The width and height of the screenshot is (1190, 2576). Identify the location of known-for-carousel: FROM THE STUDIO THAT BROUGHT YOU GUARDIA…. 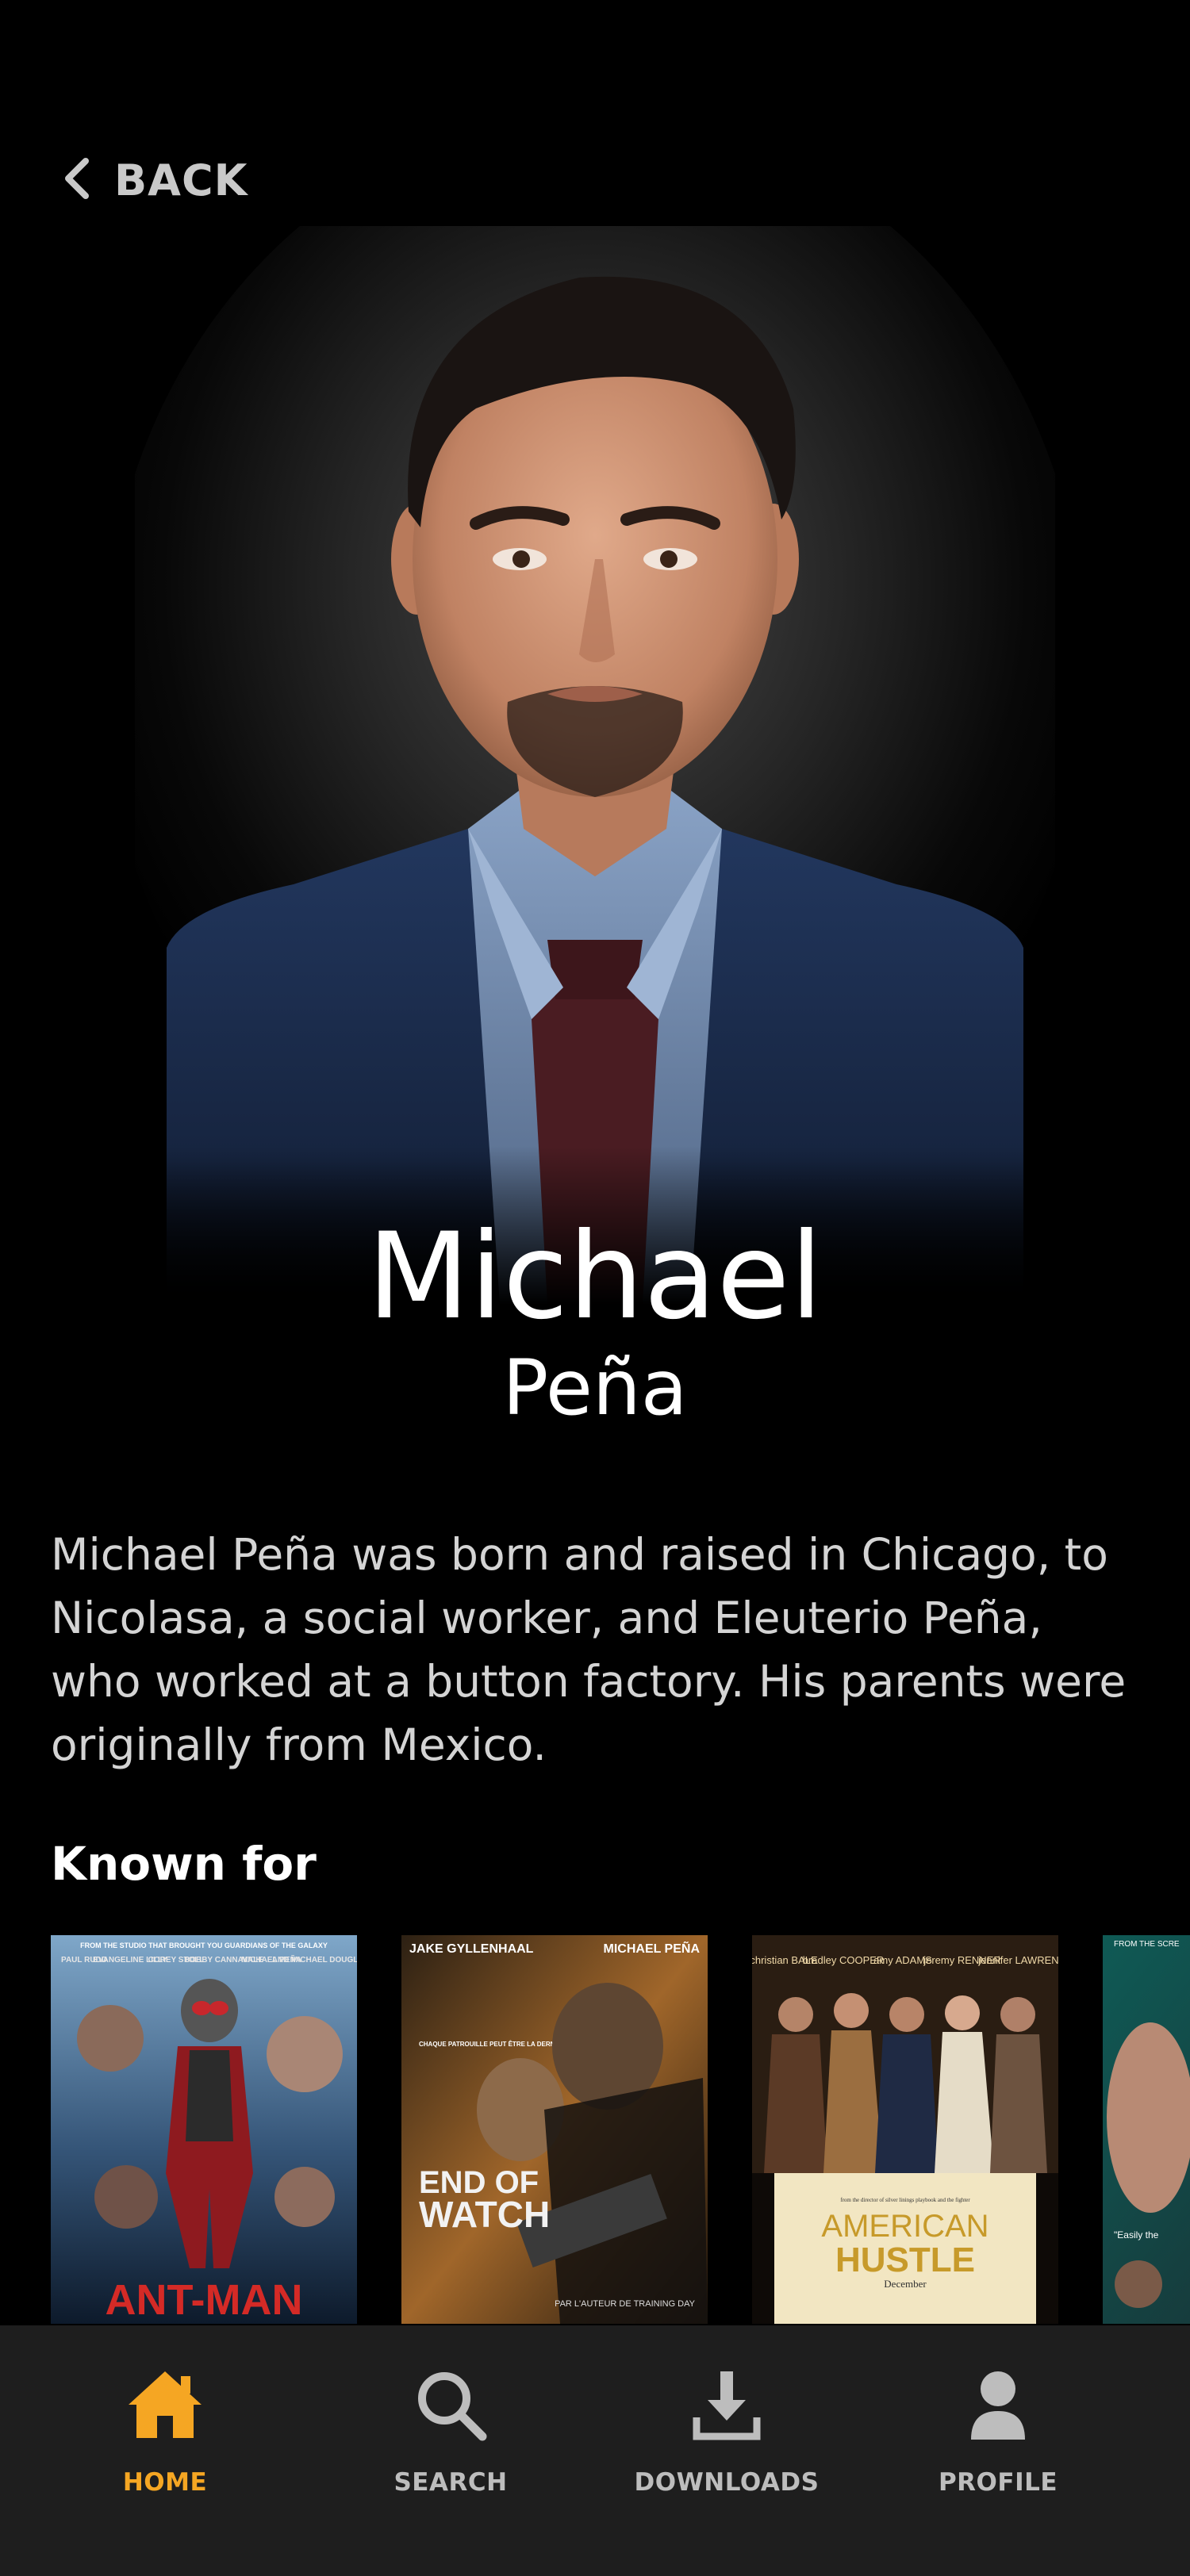
(620, 2130).